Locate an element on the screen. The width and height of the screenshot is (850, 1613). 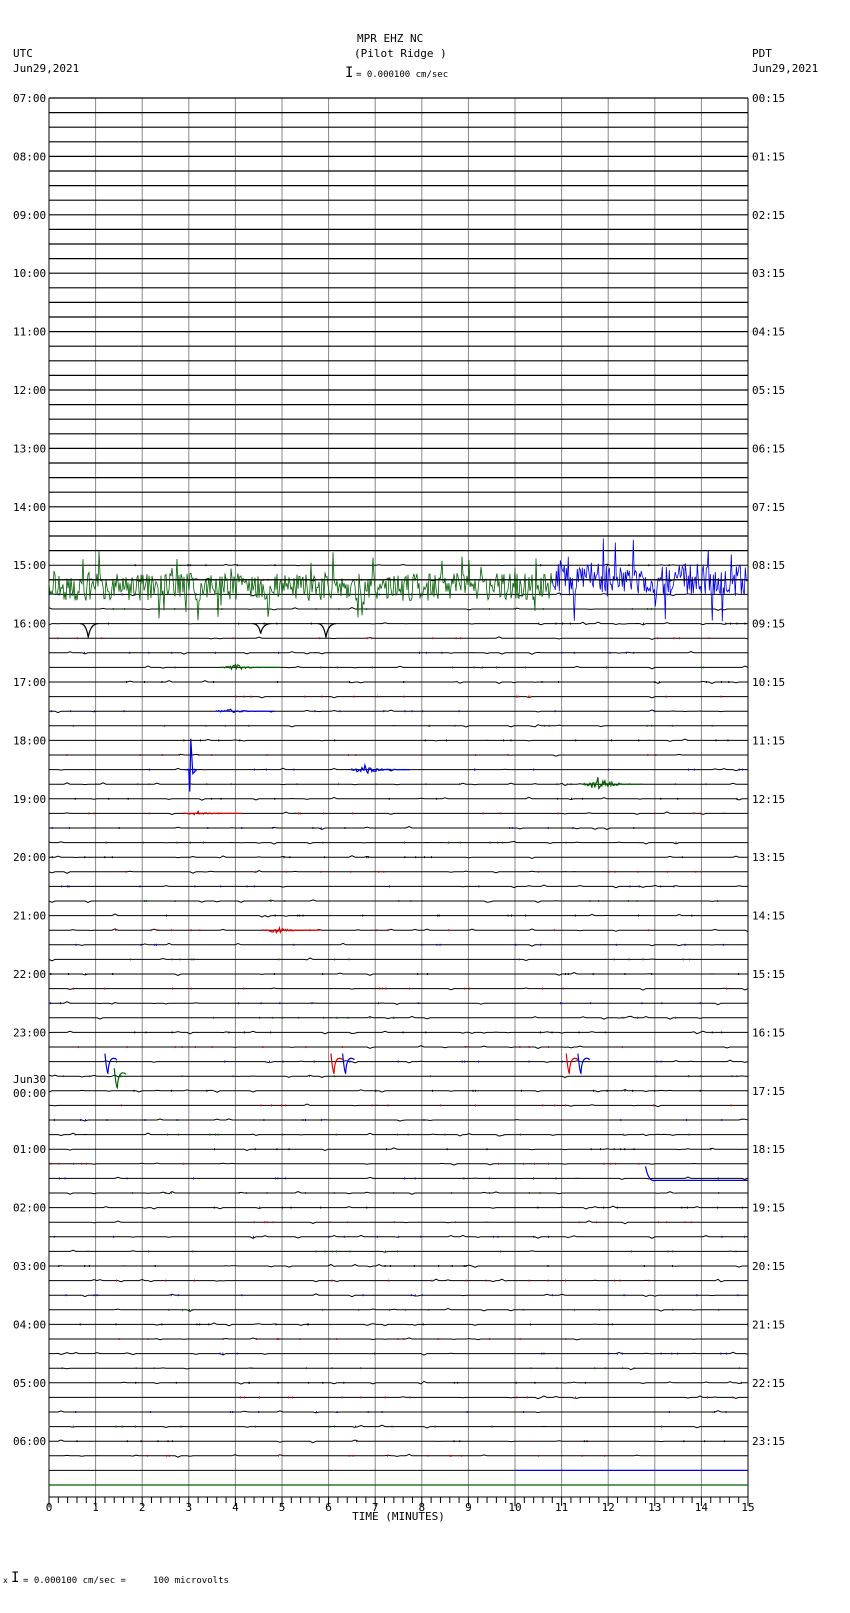
right-hour-label: 11:15 is located at coordinates (768, 740).